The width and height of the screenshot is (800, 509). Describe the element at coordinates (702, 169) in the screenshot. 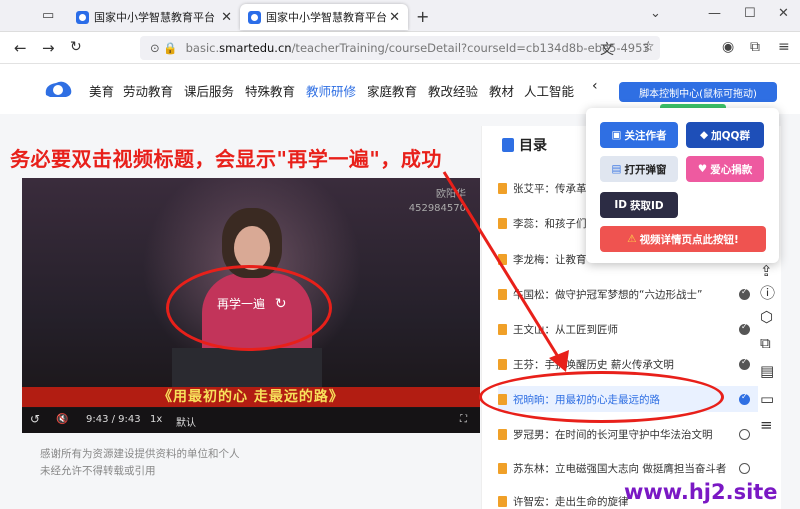

I see `heart-icon: ♥` at that location.